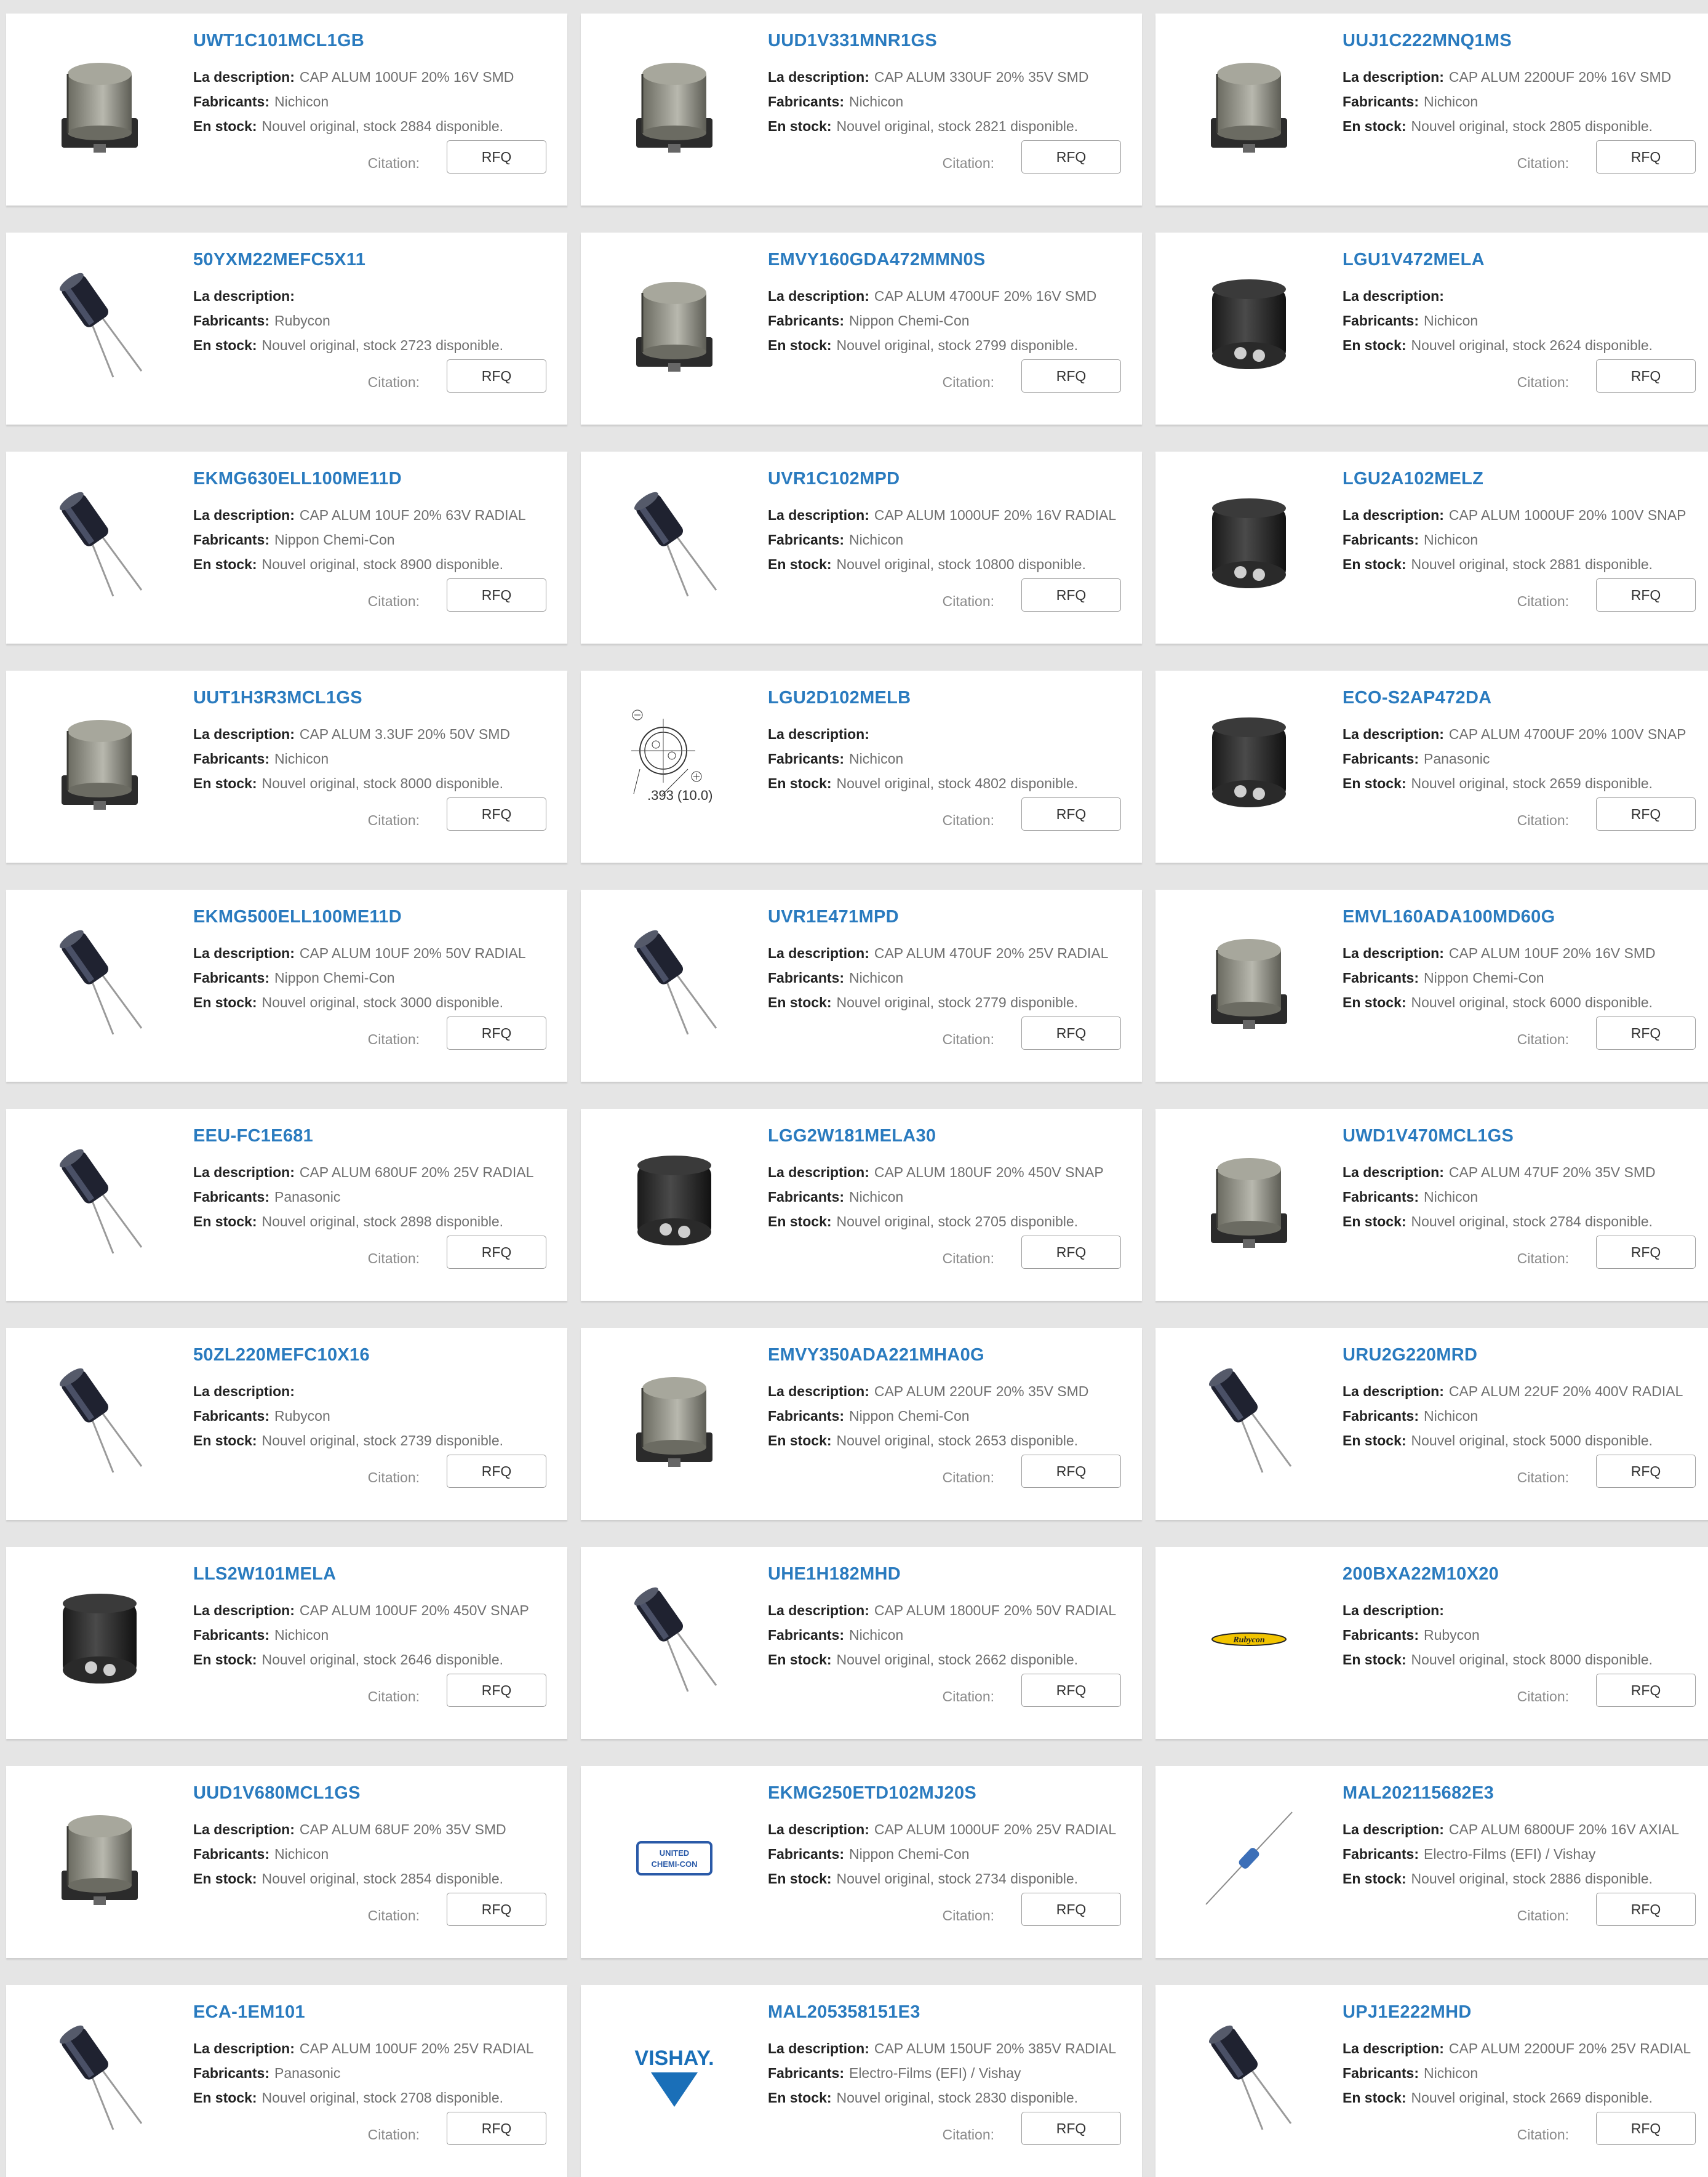  What do you see at coordinates (674, 764) in the screenshot?
I see `product-image: .393 (10.0)` at bounding box center [674, 764].